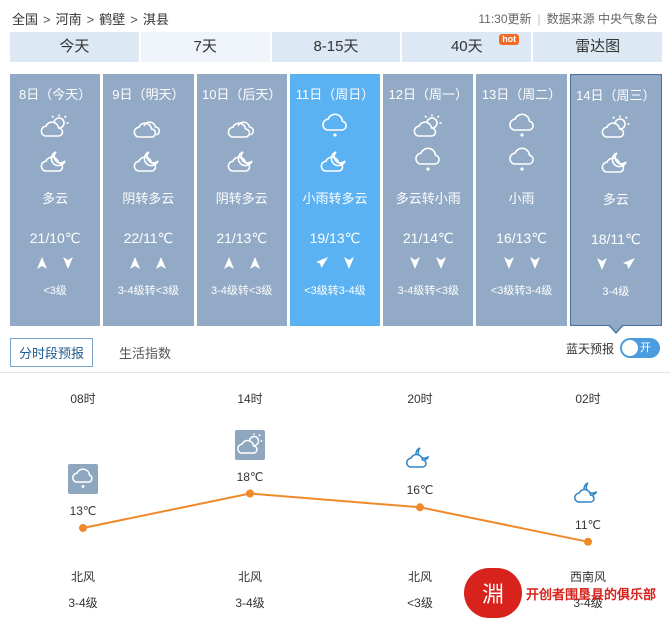 The width and height of the screenshot is (670, 634). I want to click on hour-time: 02时, so click(588, 399).